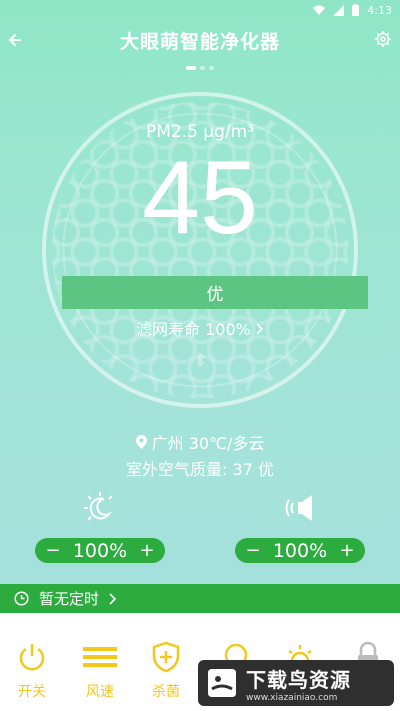 Image resolution: width=400 pixels, height=711 pixels. I want to click on filter-life-link: 滤网寿命 100%, so click(200, 328).